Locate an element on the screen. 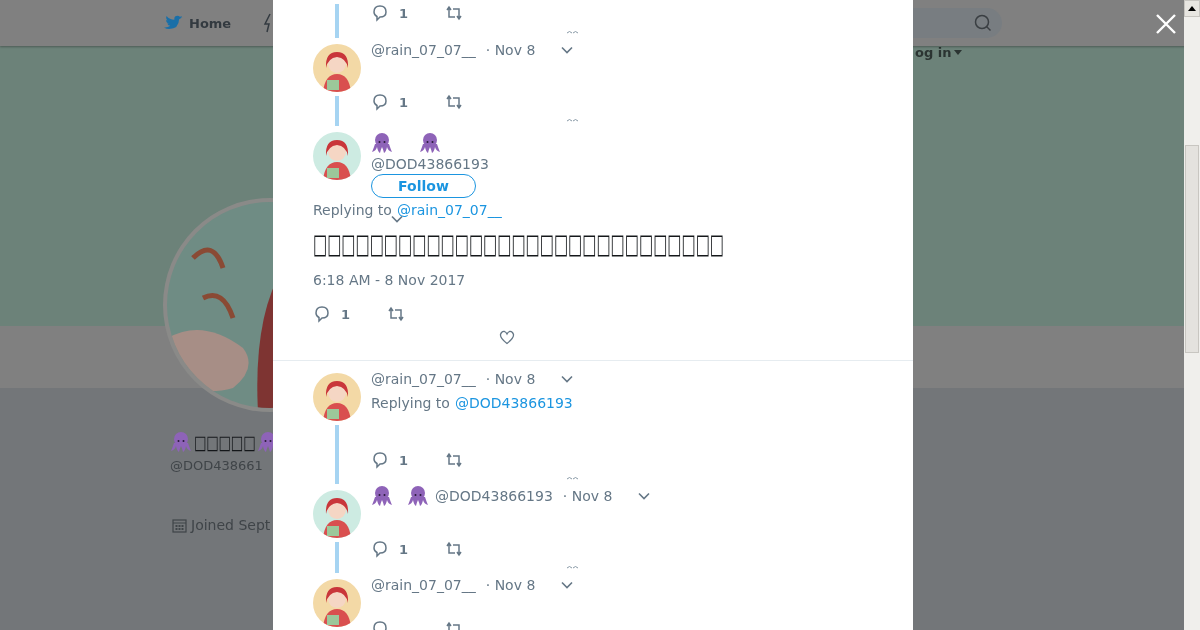 Image resolution: width=1200 pixels, height=630 pixels. home-link: Home is located at coordinates (197, 23).